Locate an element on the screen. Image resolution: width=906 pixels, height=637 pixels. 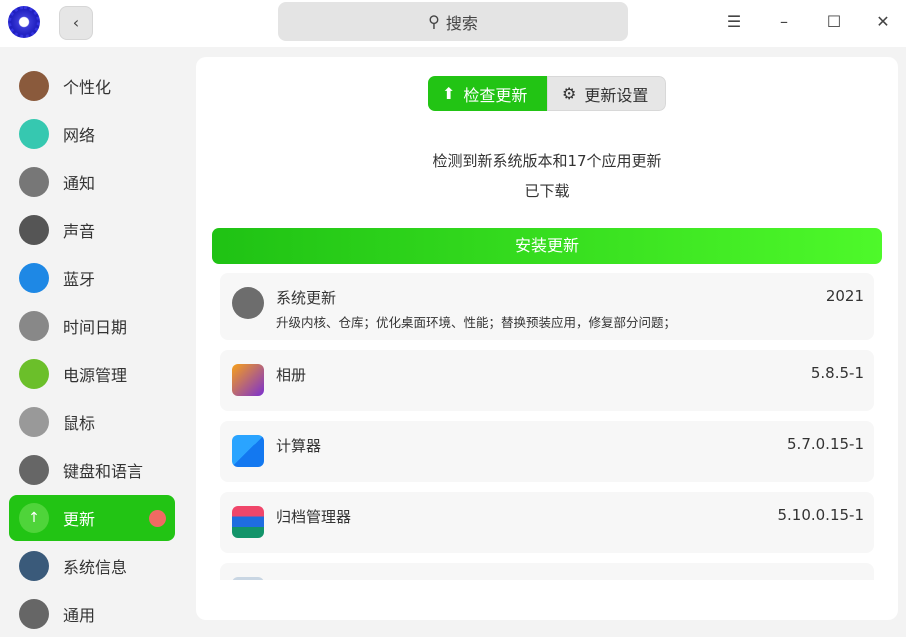
sidebar-item: ↑ 更新 is located at coordinates (92, 518).